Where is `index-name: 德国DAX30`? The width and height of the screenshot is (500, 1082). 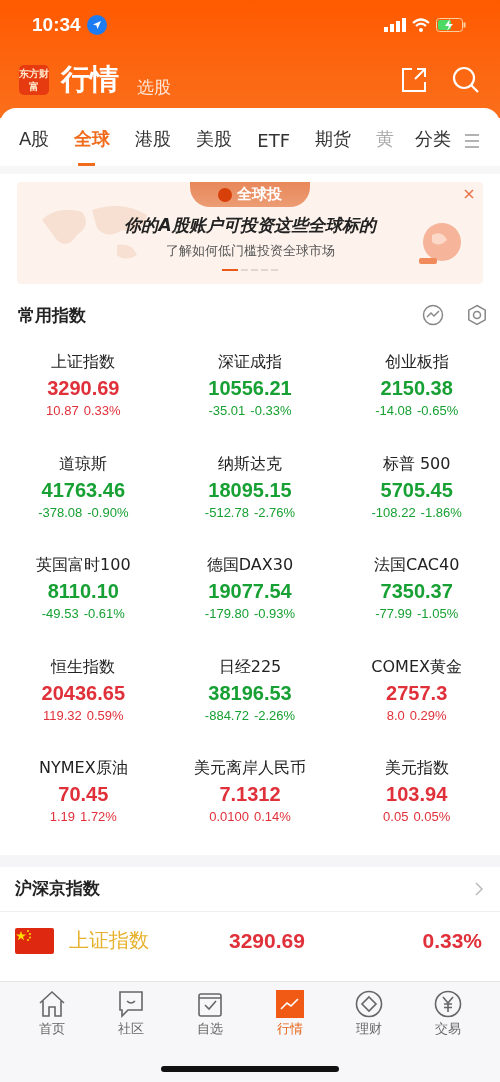 index-name: 德国DAX30 is located at coordinates (250, 565).